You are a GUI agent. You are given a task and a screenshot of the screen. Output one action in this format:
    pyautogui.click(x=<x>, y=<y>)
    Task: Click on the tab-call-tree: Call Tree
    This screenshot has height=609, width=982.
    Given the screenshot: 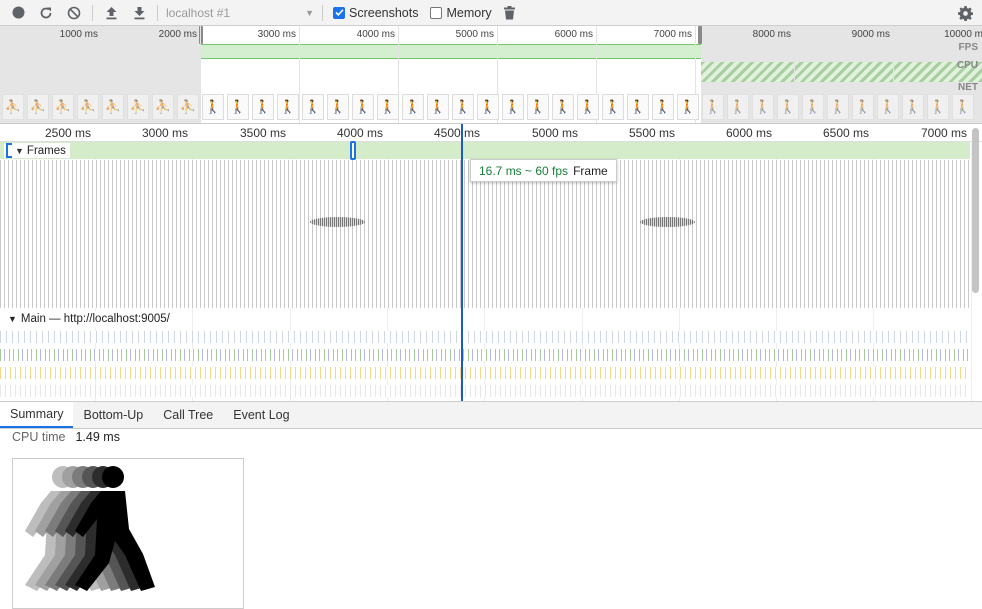 What is the action you would take?
    pyautogui.click(x=188, y=415)
    